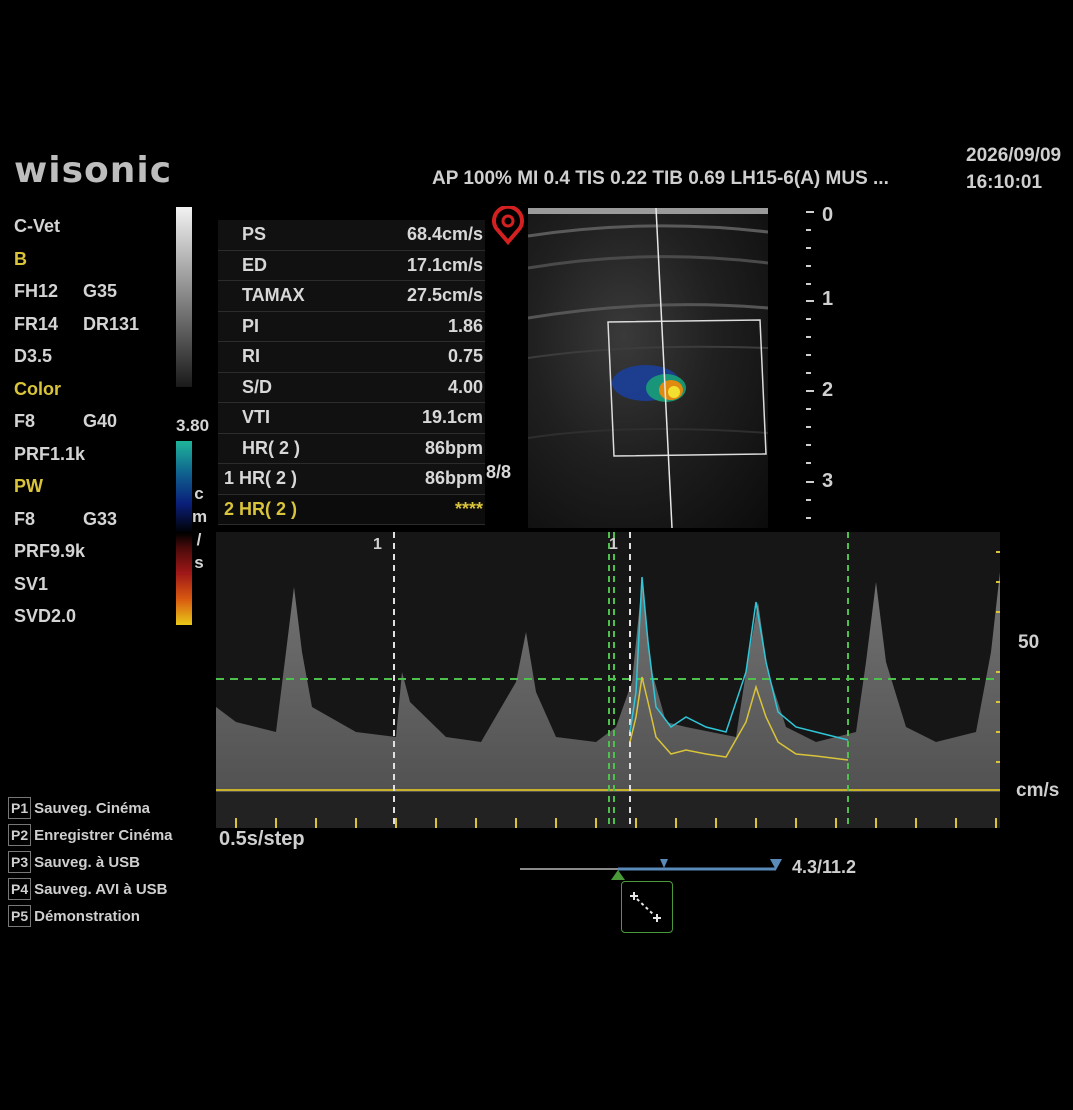 The height and width of the screenshot is (1110, 1073). Describe the element at coordinates (93, 170) in the screenshot. I see `brand-logo: wisonic` at that location.